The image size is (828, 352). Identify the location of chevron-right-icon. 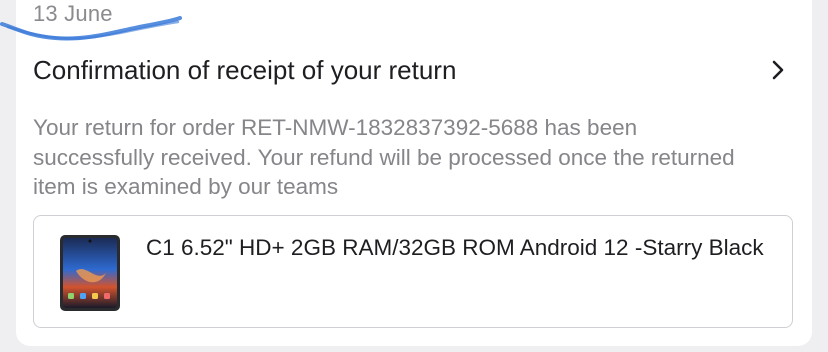
(778, 70).